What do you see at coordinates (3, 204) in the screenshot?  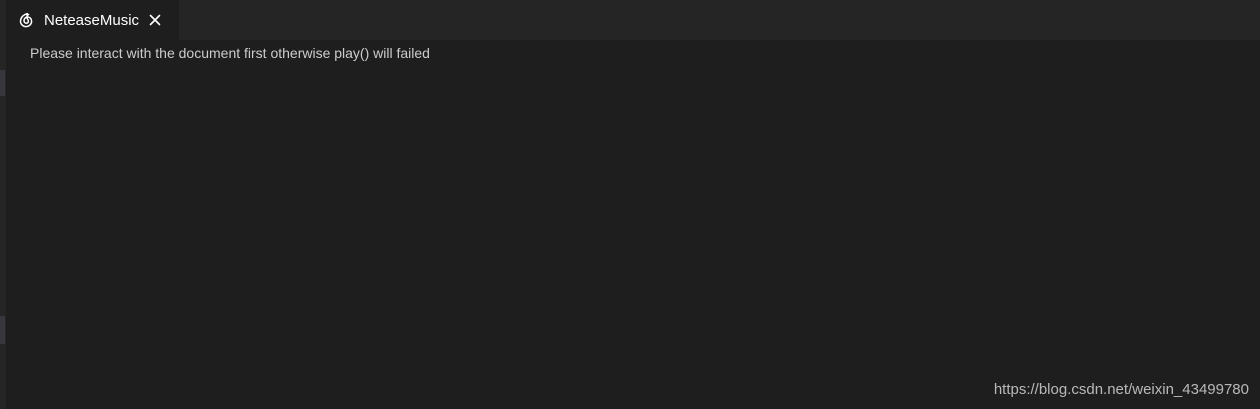 I see `activity-gutter` at bounding box center [3, 204].